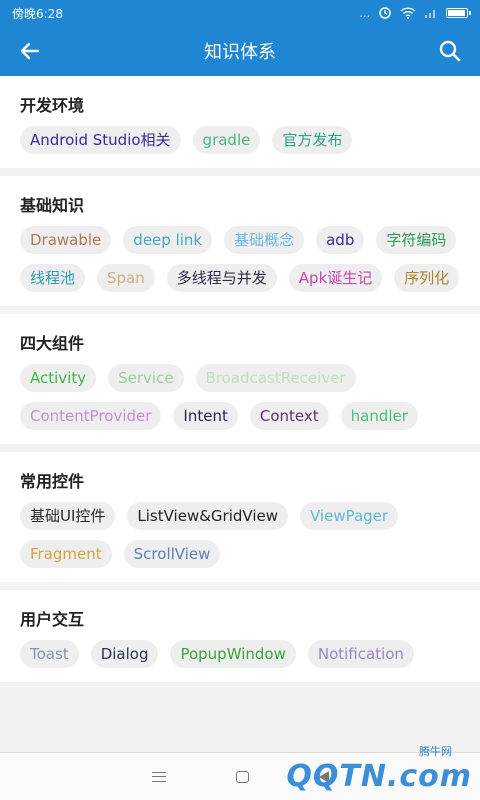 The height and width of the screenshot is (800, 480). Describe the element at coordinates (68, 516) in the screenshot. I see `topic-chip: 基础UI控件` at that location.